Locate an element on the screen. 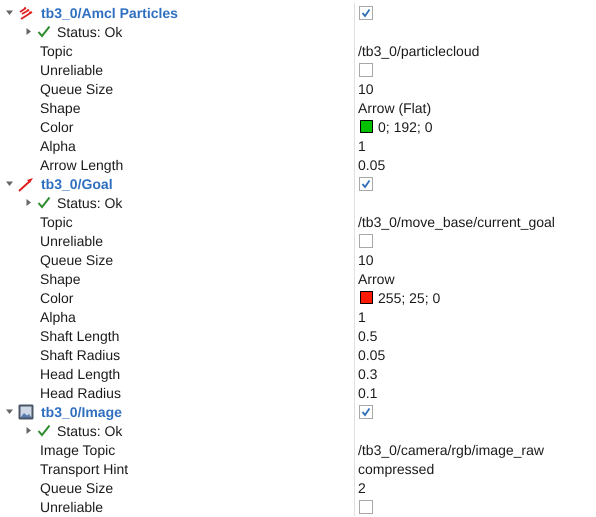 The width and height of the screenshot is (596, 517). property-value: /tb3_0/move_base/current_goal is located at coordinates (456, 222).